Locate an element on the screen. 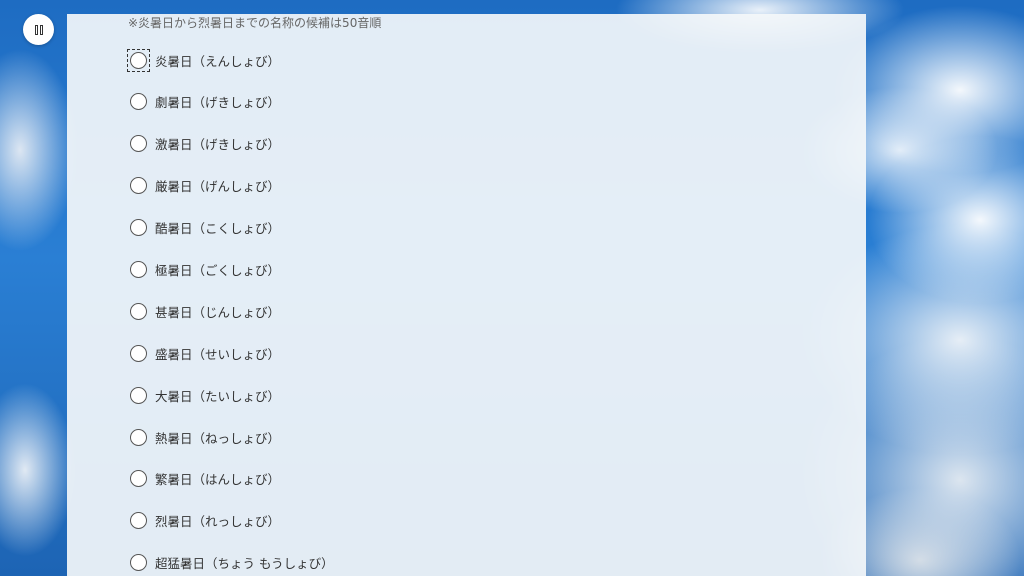 This screenshot has width=1024, height=576. option-nesshobi: 熱暑日（ねっしょび） is located at coordinates (231, 437).